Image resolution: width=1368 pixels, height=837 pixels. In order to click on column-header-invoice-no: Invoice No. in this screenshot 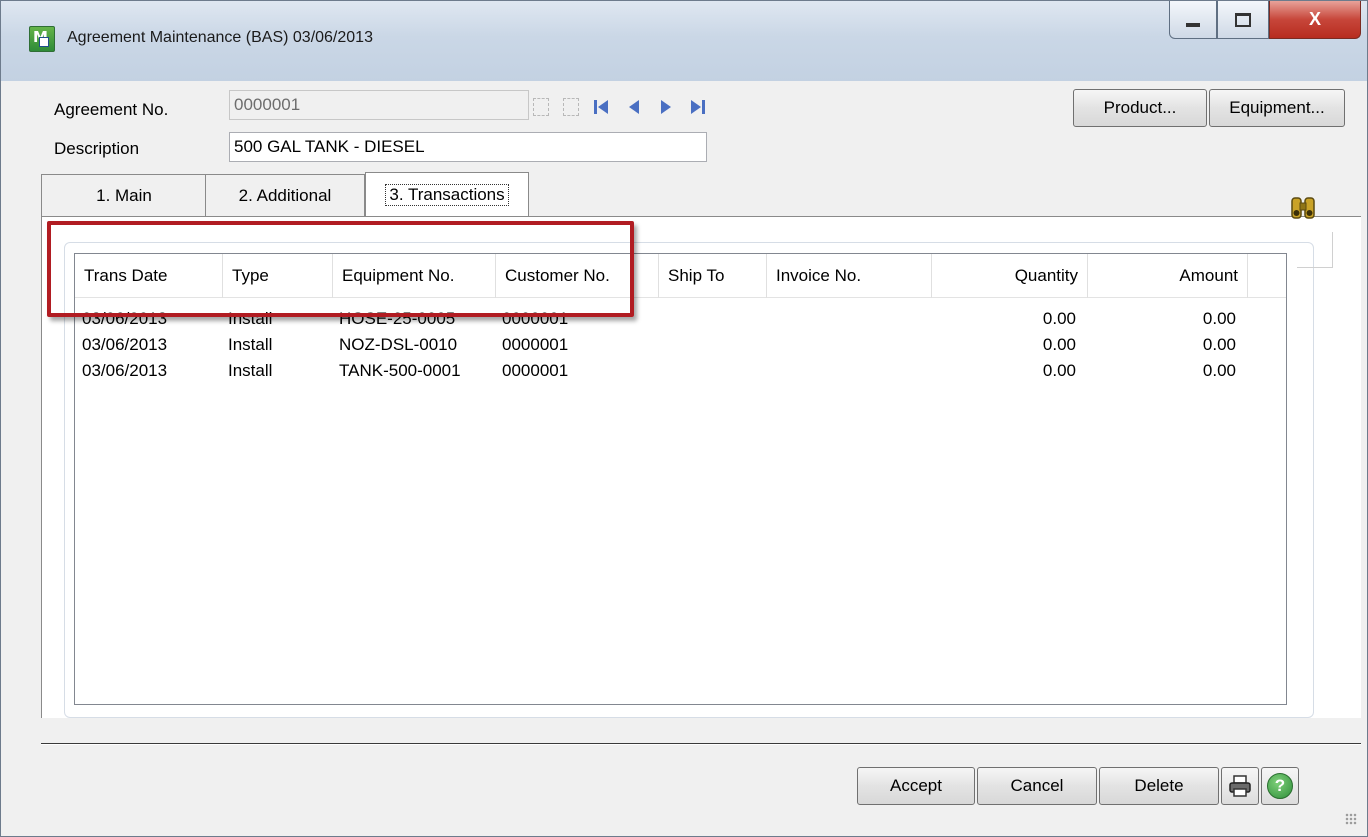, I will do `click(849, 276)`.